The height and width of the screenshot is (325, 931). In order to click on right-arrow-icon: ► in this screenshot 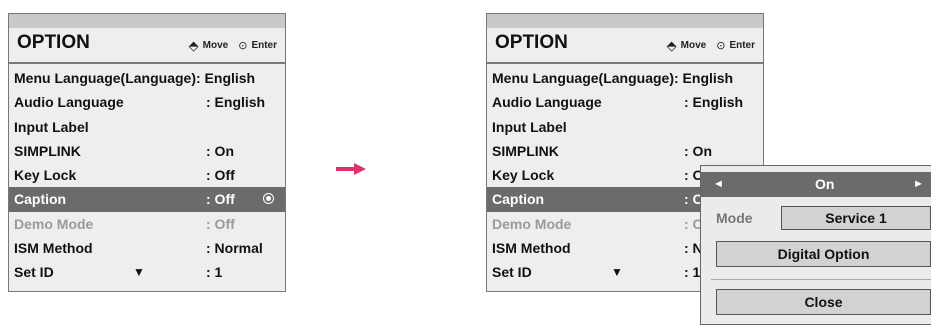, I will do `click(918, 184)`.